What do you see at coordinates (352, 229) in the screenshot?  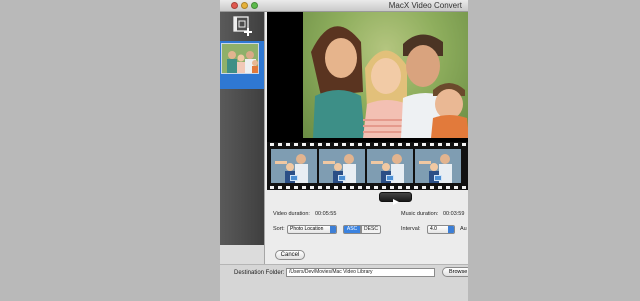 I see `sort-asc-button: ASC` at bounding box center [352, 229].